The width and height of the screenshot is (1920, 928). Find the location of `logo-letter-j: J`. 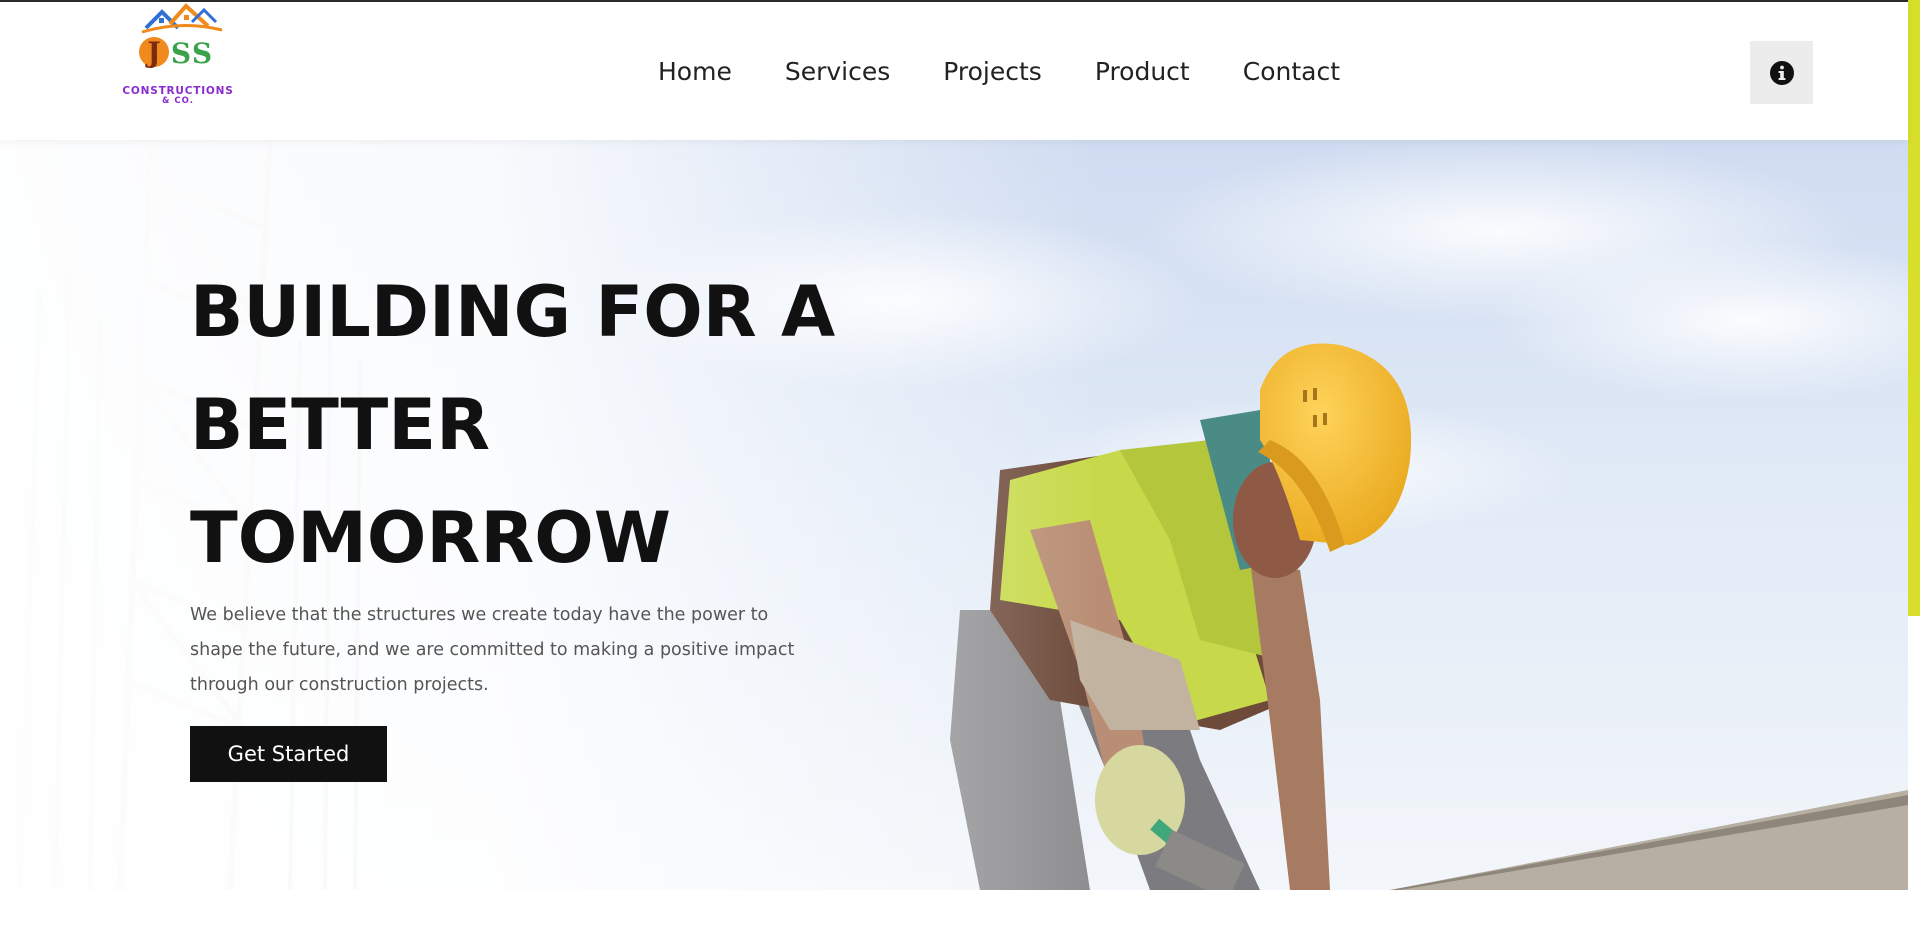

logo-letter-j: J is located at coordinates (152, 52).